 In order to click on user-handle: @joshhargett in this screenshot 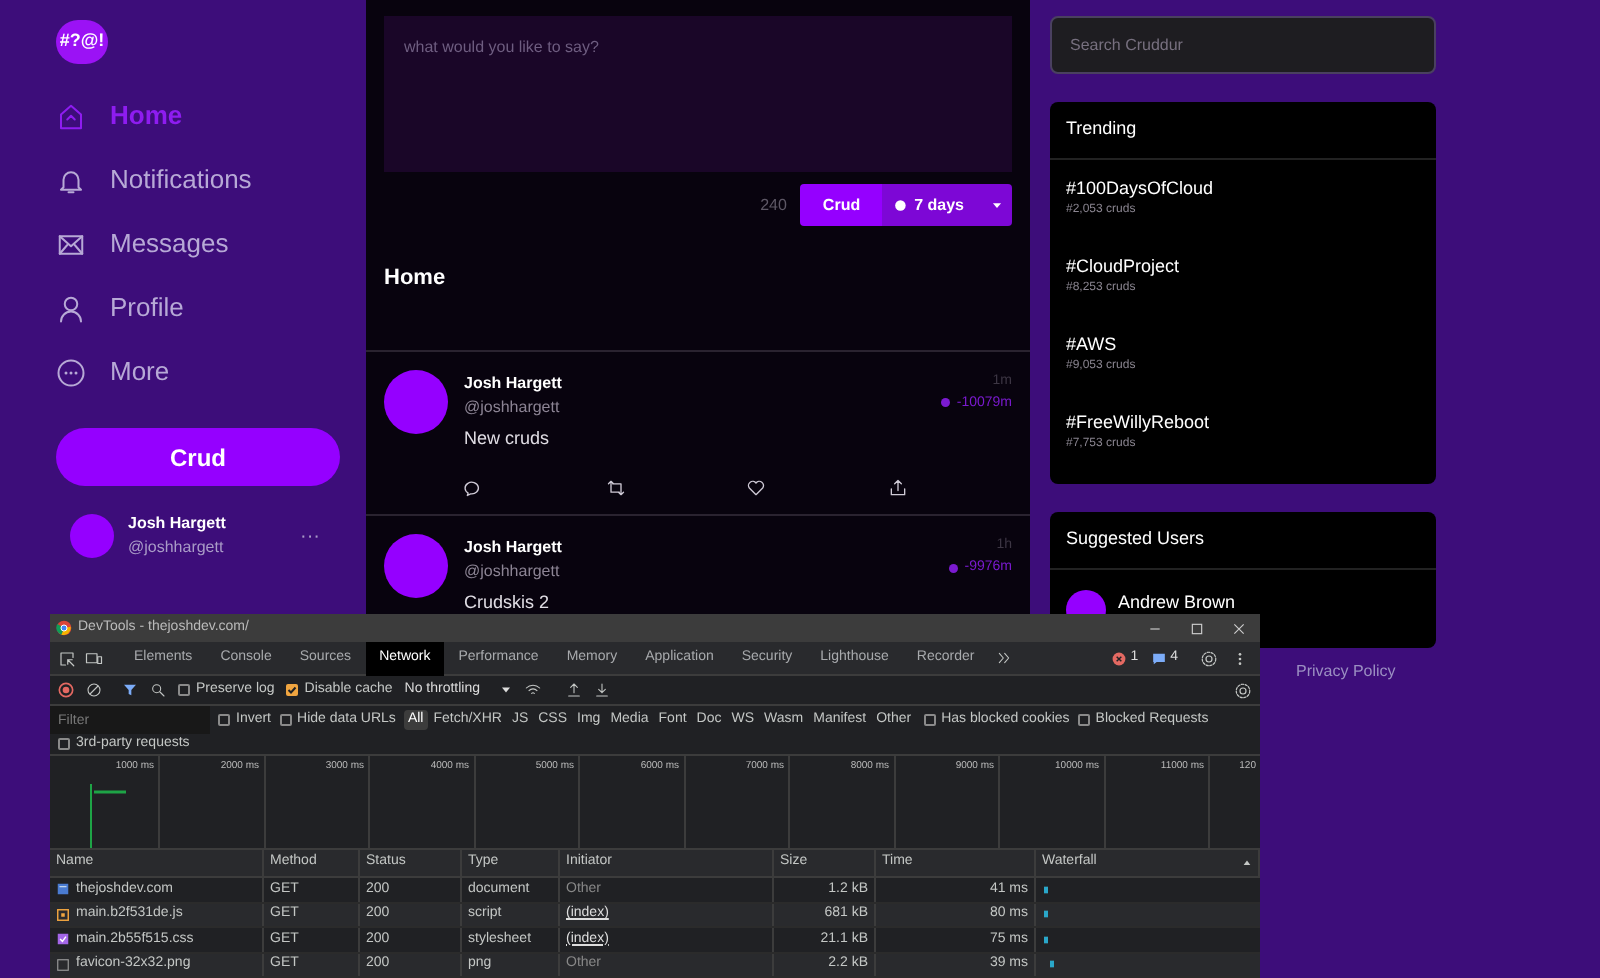, I will do `click(177, 548)`.